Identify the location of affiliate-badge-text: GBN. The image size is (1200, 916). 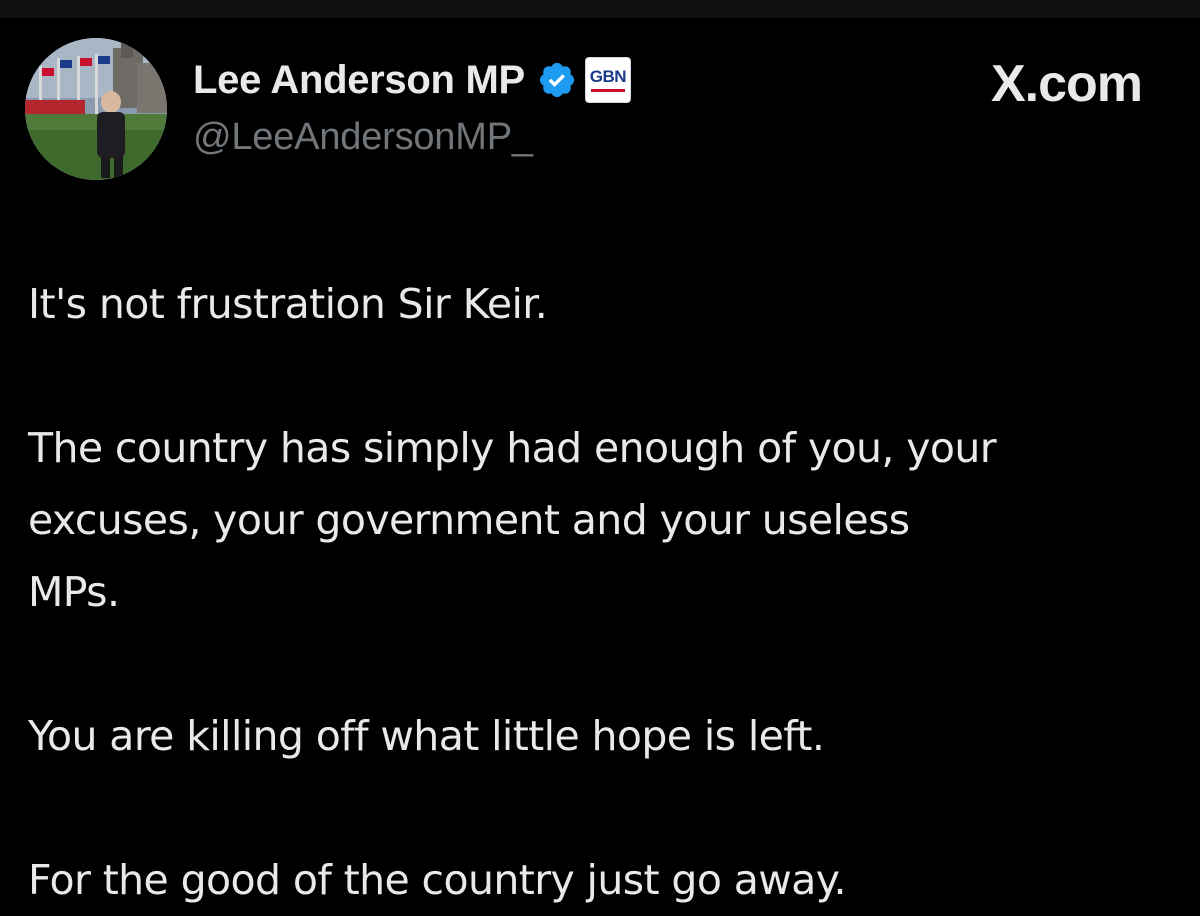
(608, 76).